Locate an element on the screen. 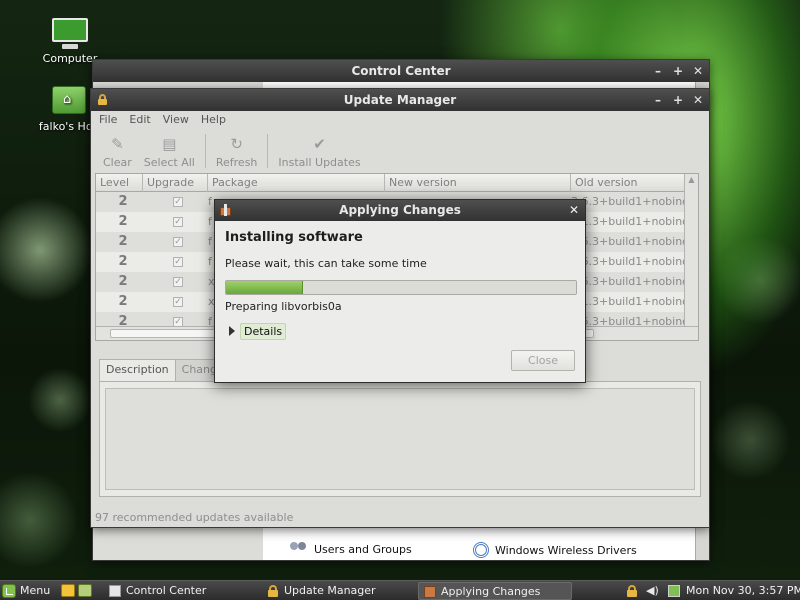 The image size is (800, 600). users-icon is located at coordinates (298, 549).